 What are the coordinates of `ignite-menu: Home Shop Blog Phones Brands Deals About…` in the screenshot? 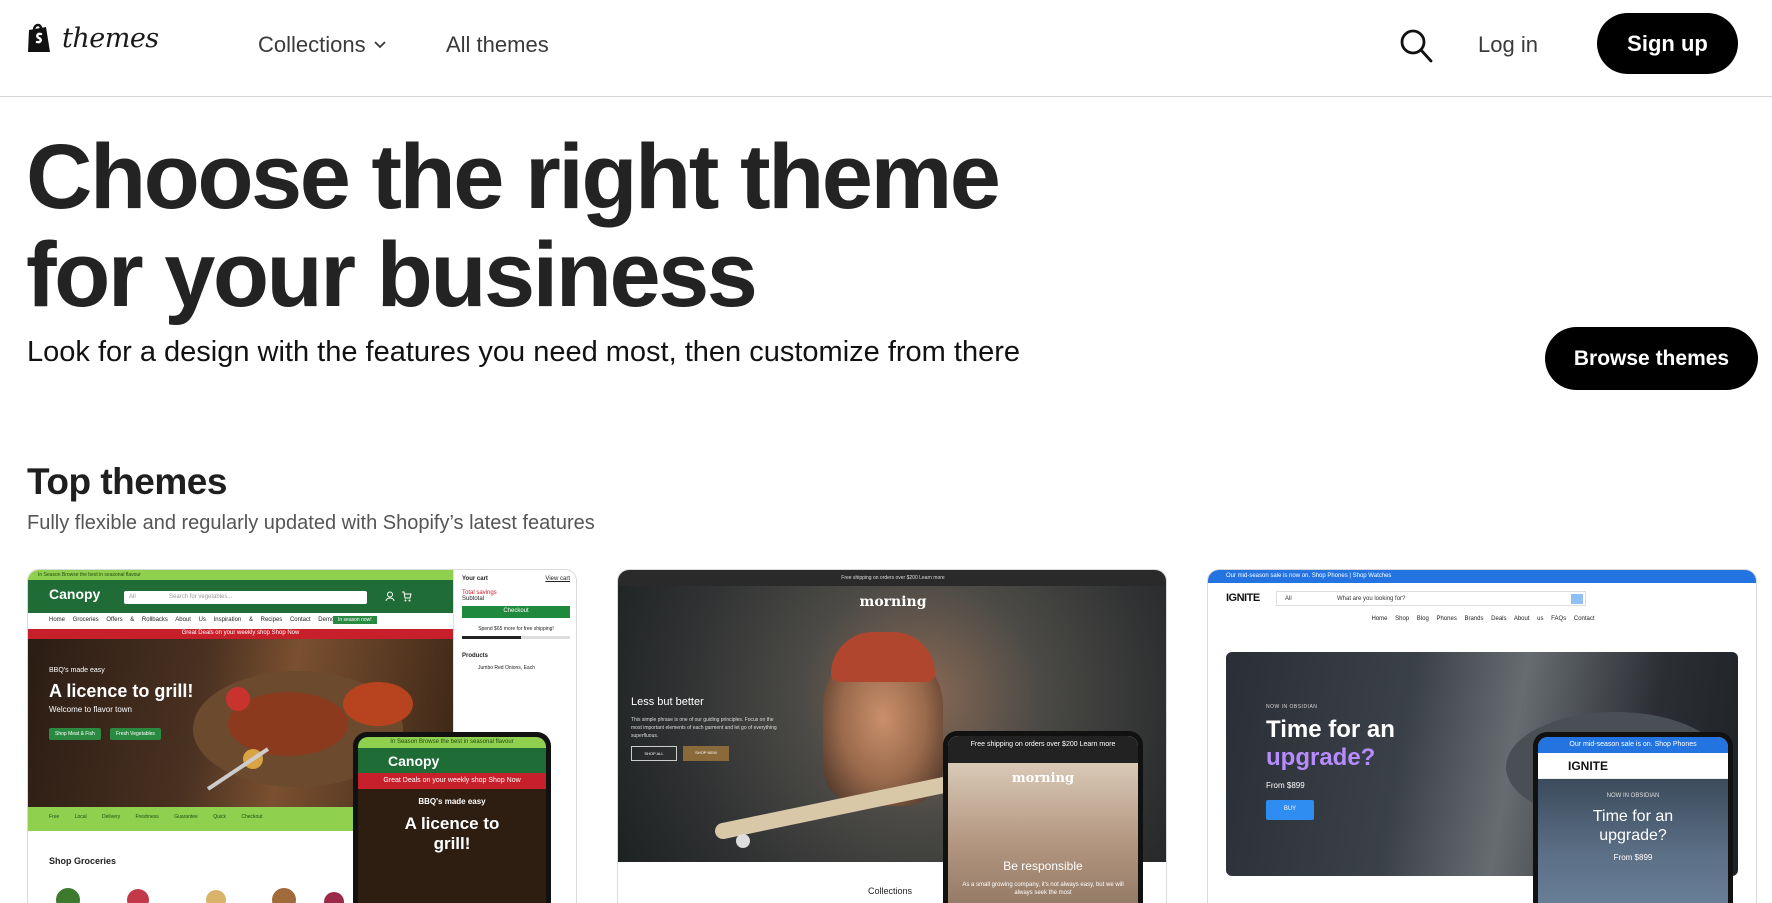 It's located at (1483, 619).